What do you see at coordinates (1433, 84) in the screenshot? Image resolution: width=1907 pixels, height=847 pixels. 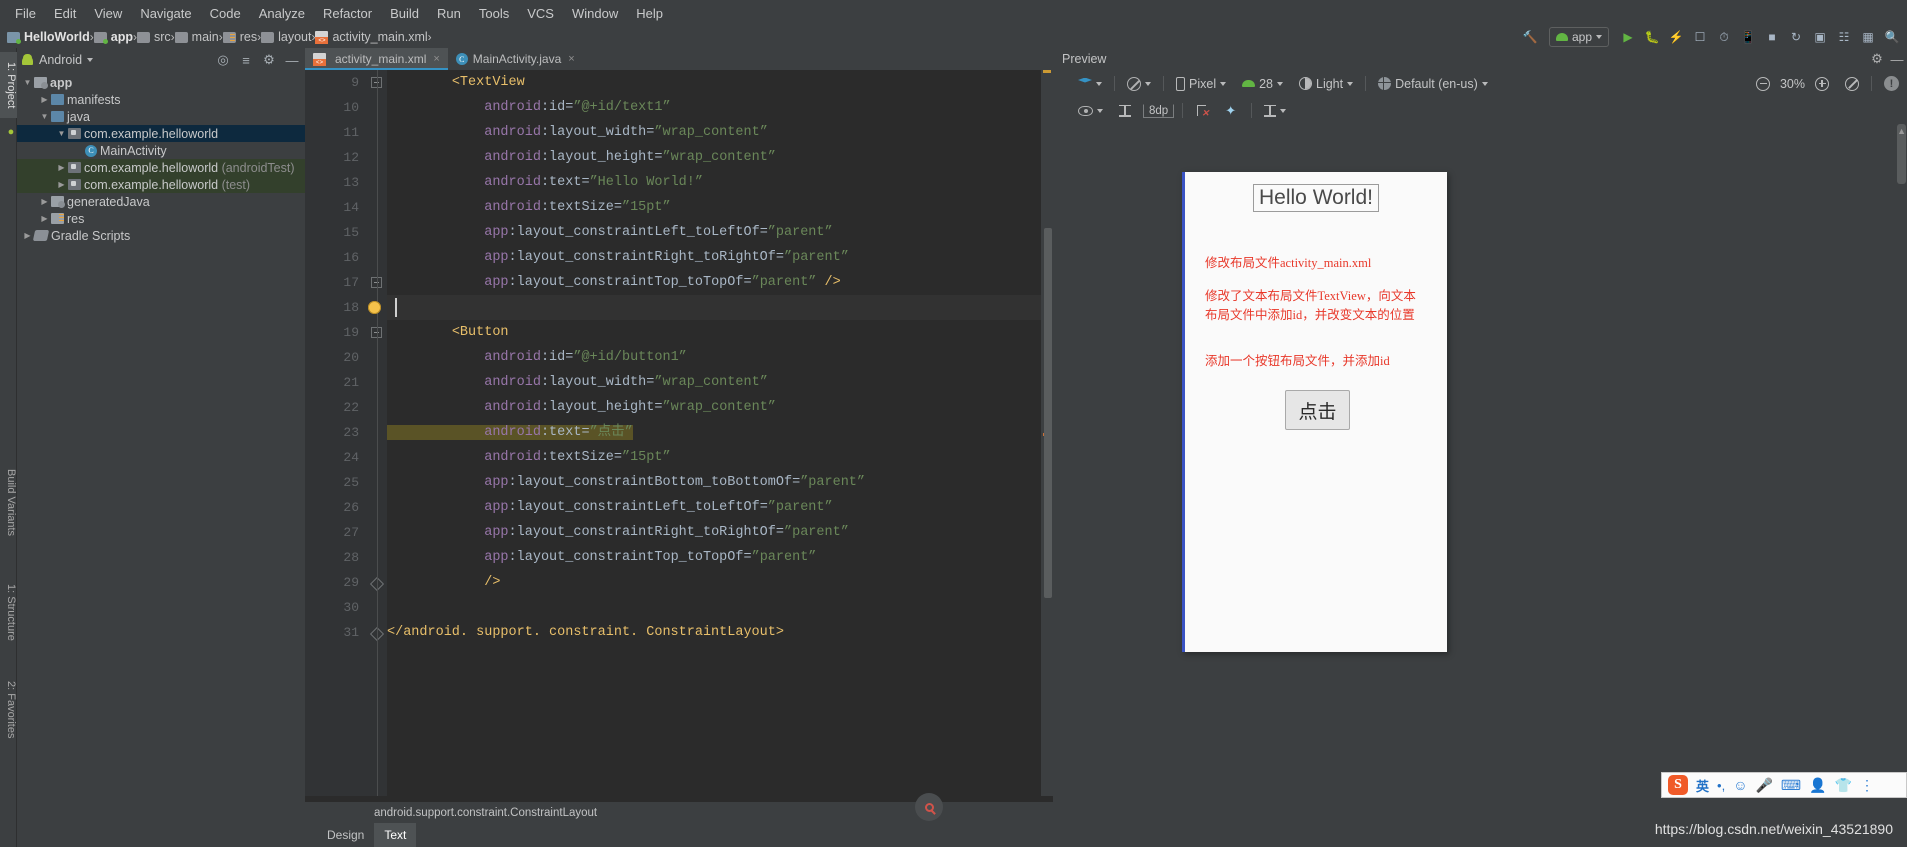 I see `locale-selector: Default (en-us)` at bounding box center [1433, 84].